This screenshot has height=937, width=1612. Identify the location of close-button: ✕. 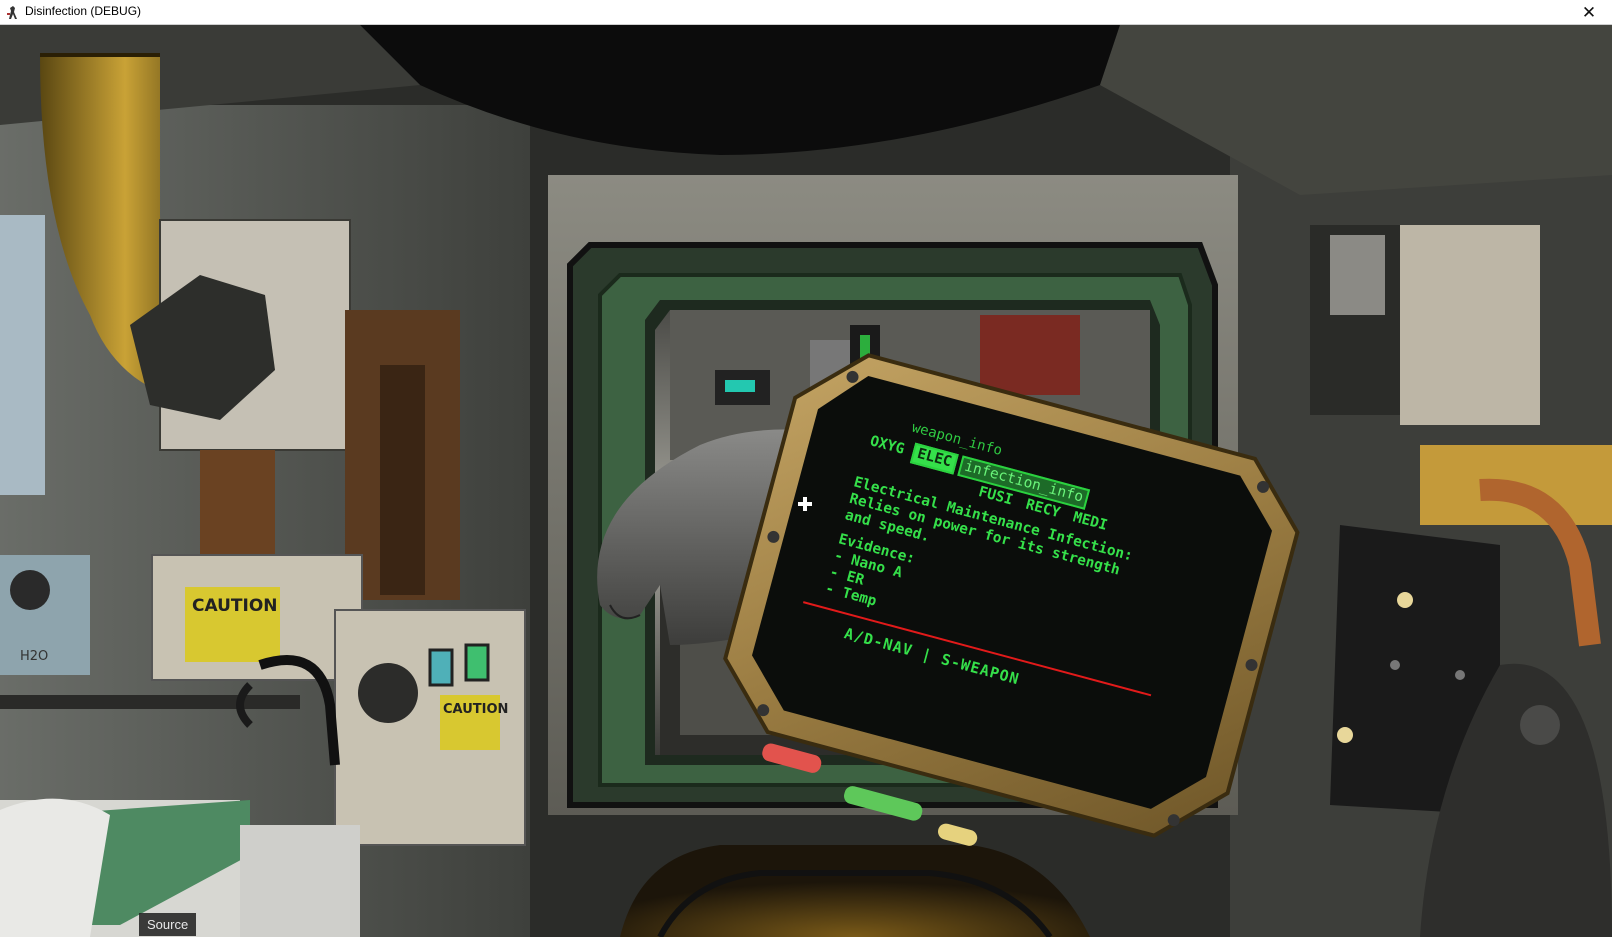
(1589, 12).